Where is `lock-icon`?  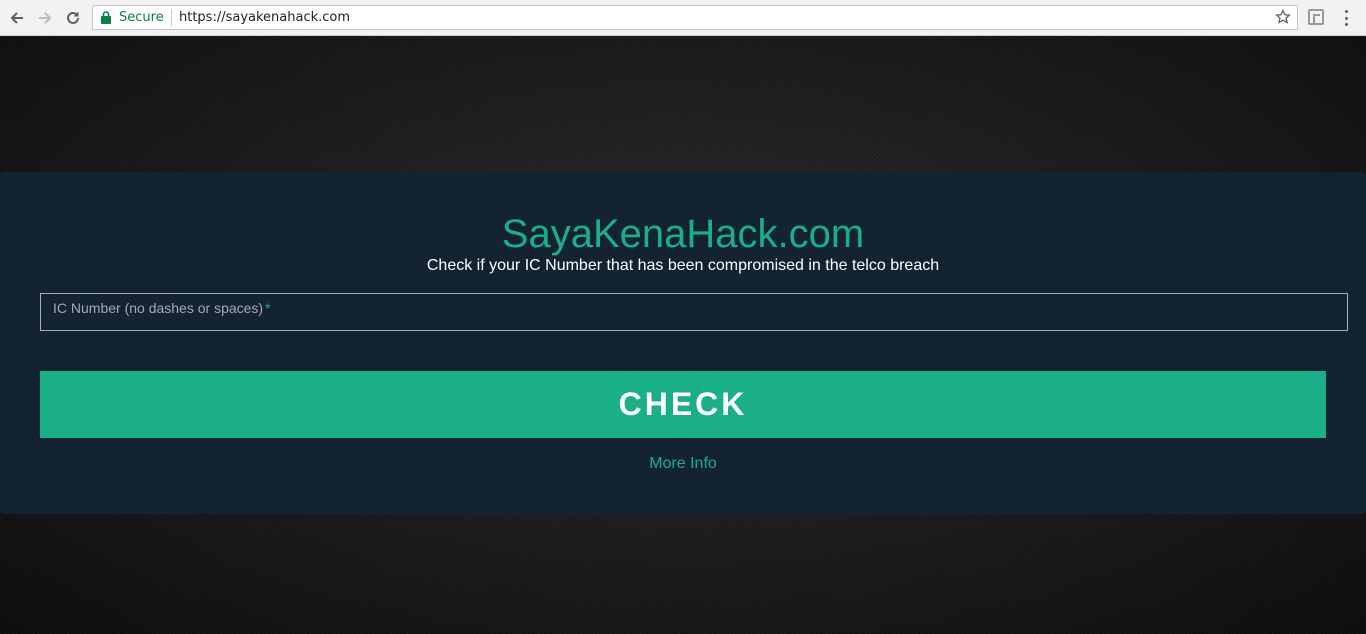
lock-icon is located at coordinates (106, 17).